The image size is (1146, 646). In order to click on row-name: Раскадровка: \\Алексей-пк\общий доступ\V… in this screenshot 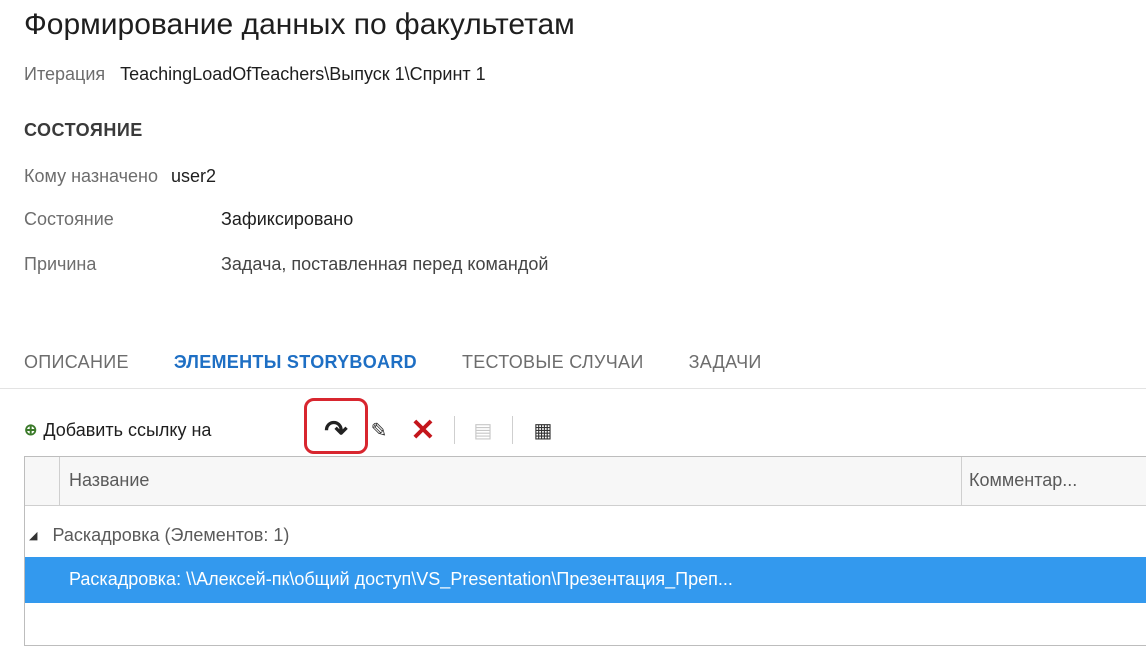, I will do `click(401, 579)`.